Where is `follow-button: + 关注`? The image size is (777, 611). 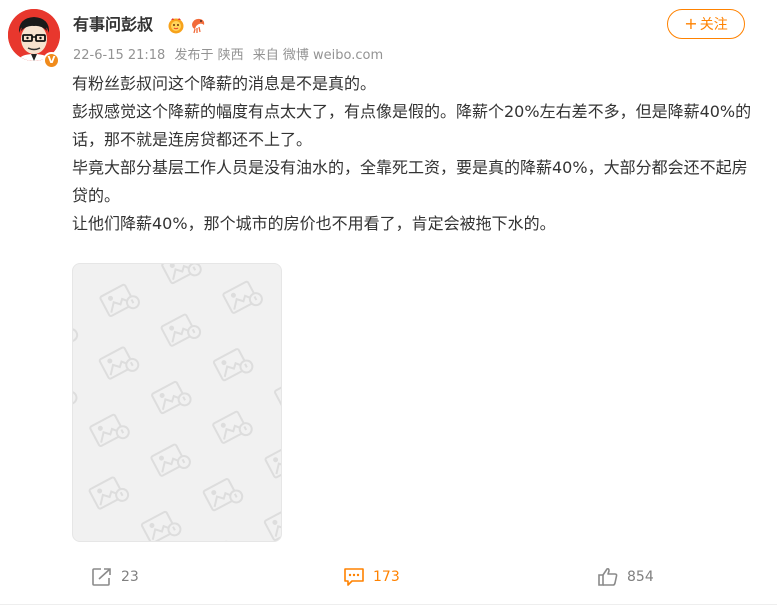
follow-button: + 关注 is located at coordinates (706, 24).